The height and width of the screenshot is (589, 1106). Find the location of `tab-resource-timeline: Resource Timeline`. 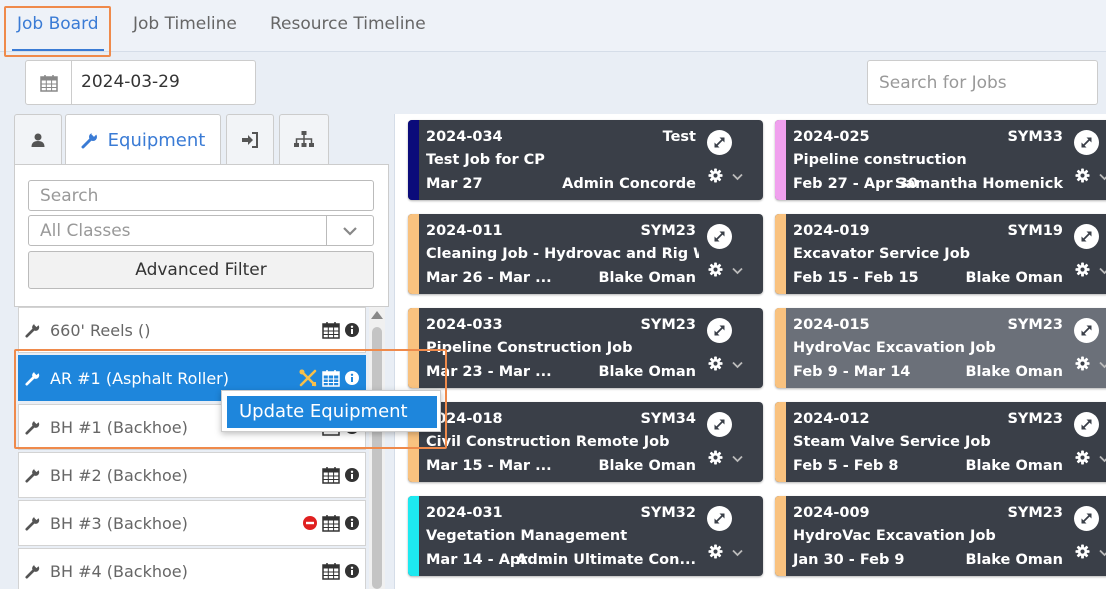

tab-resource-timeline: Resource Timeline is located at coordinates (348, 24).